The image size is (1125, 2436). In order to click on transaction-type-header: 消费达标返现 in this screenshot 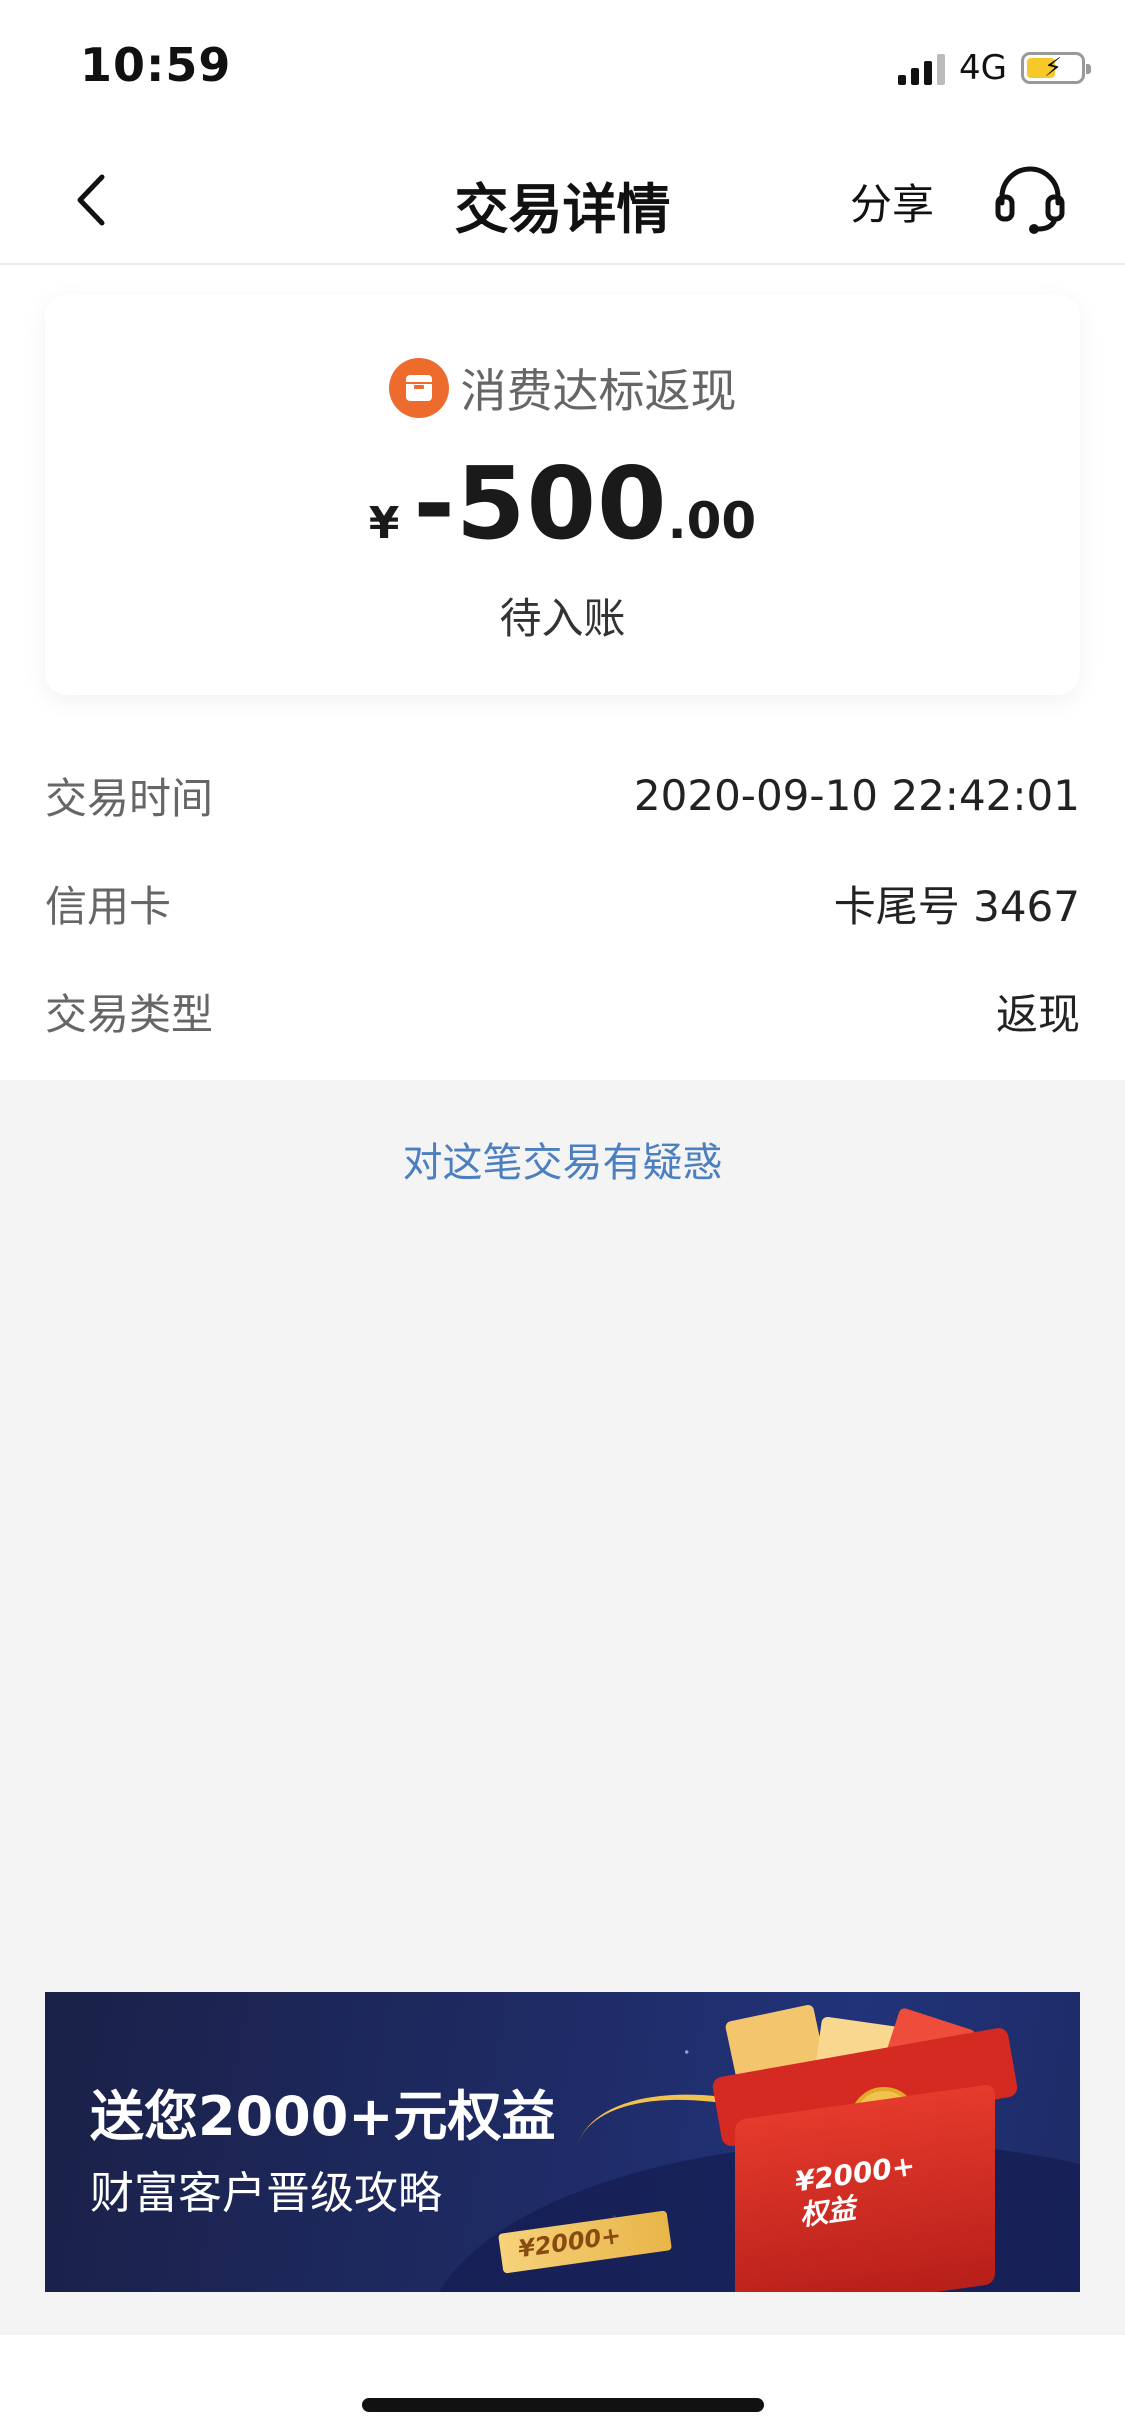, I will do `click(562, 388)`.